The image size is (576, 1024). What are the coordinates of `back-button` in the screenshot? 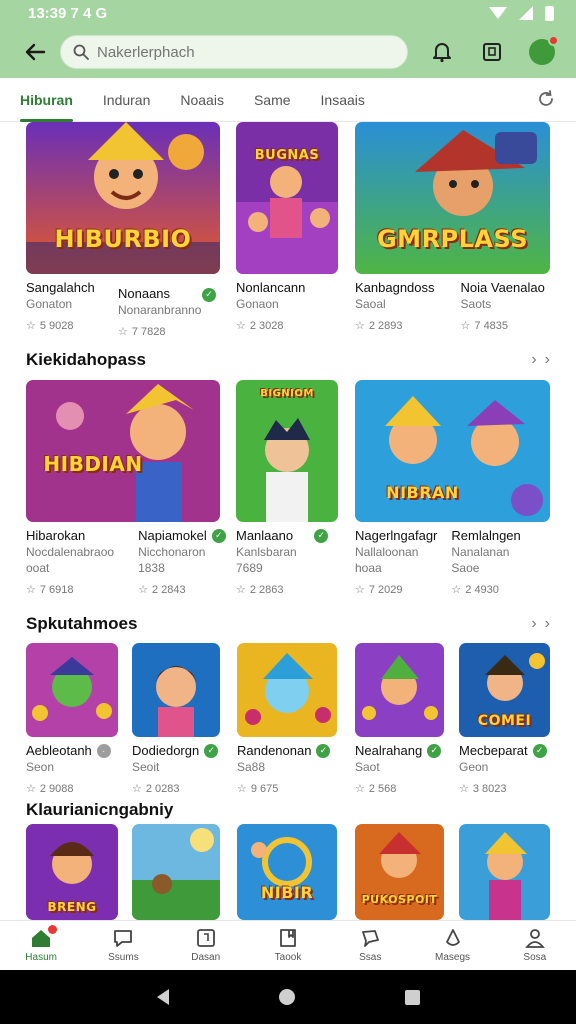 It's located at (35, 52).